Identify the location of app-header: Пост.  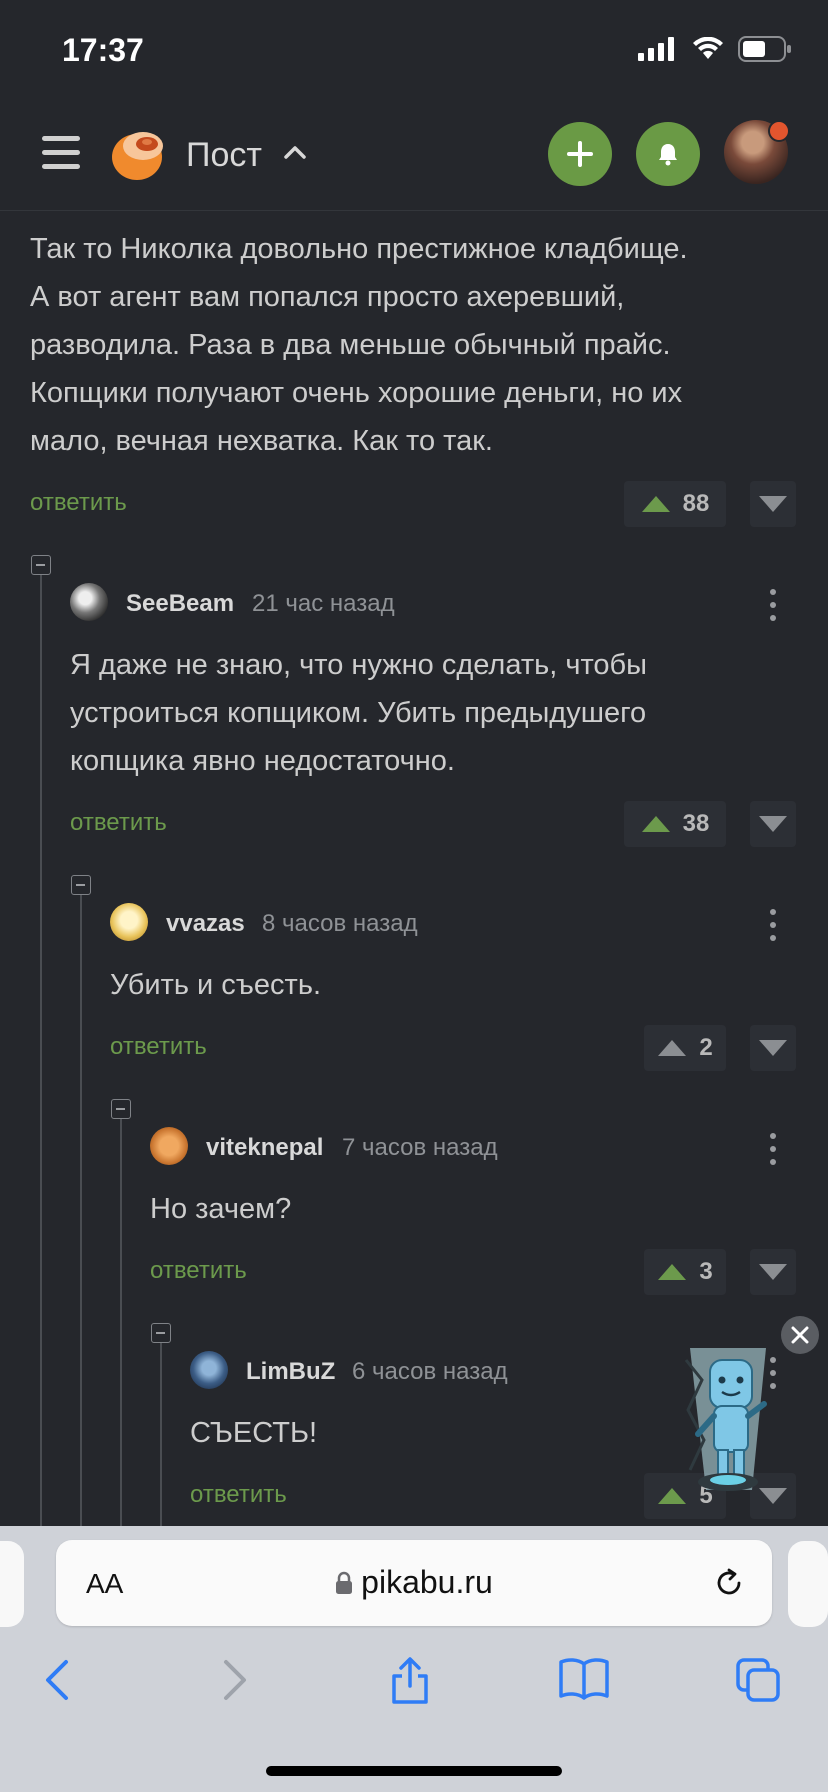
(414, 153).